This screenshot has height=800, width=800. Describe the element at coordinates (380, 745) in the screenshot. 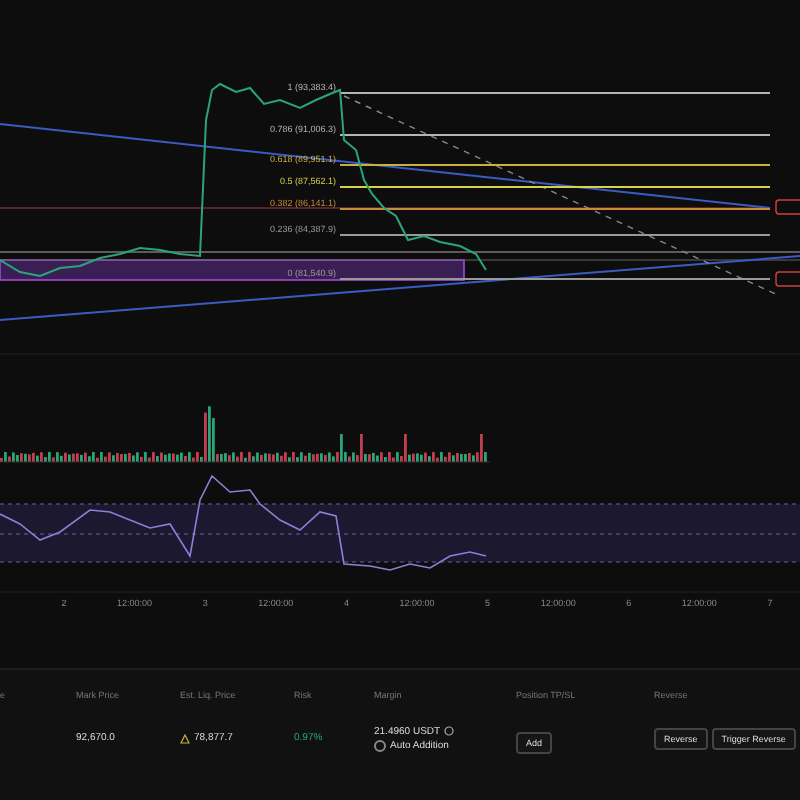

I see `auto-addition-checkbox` at that location.